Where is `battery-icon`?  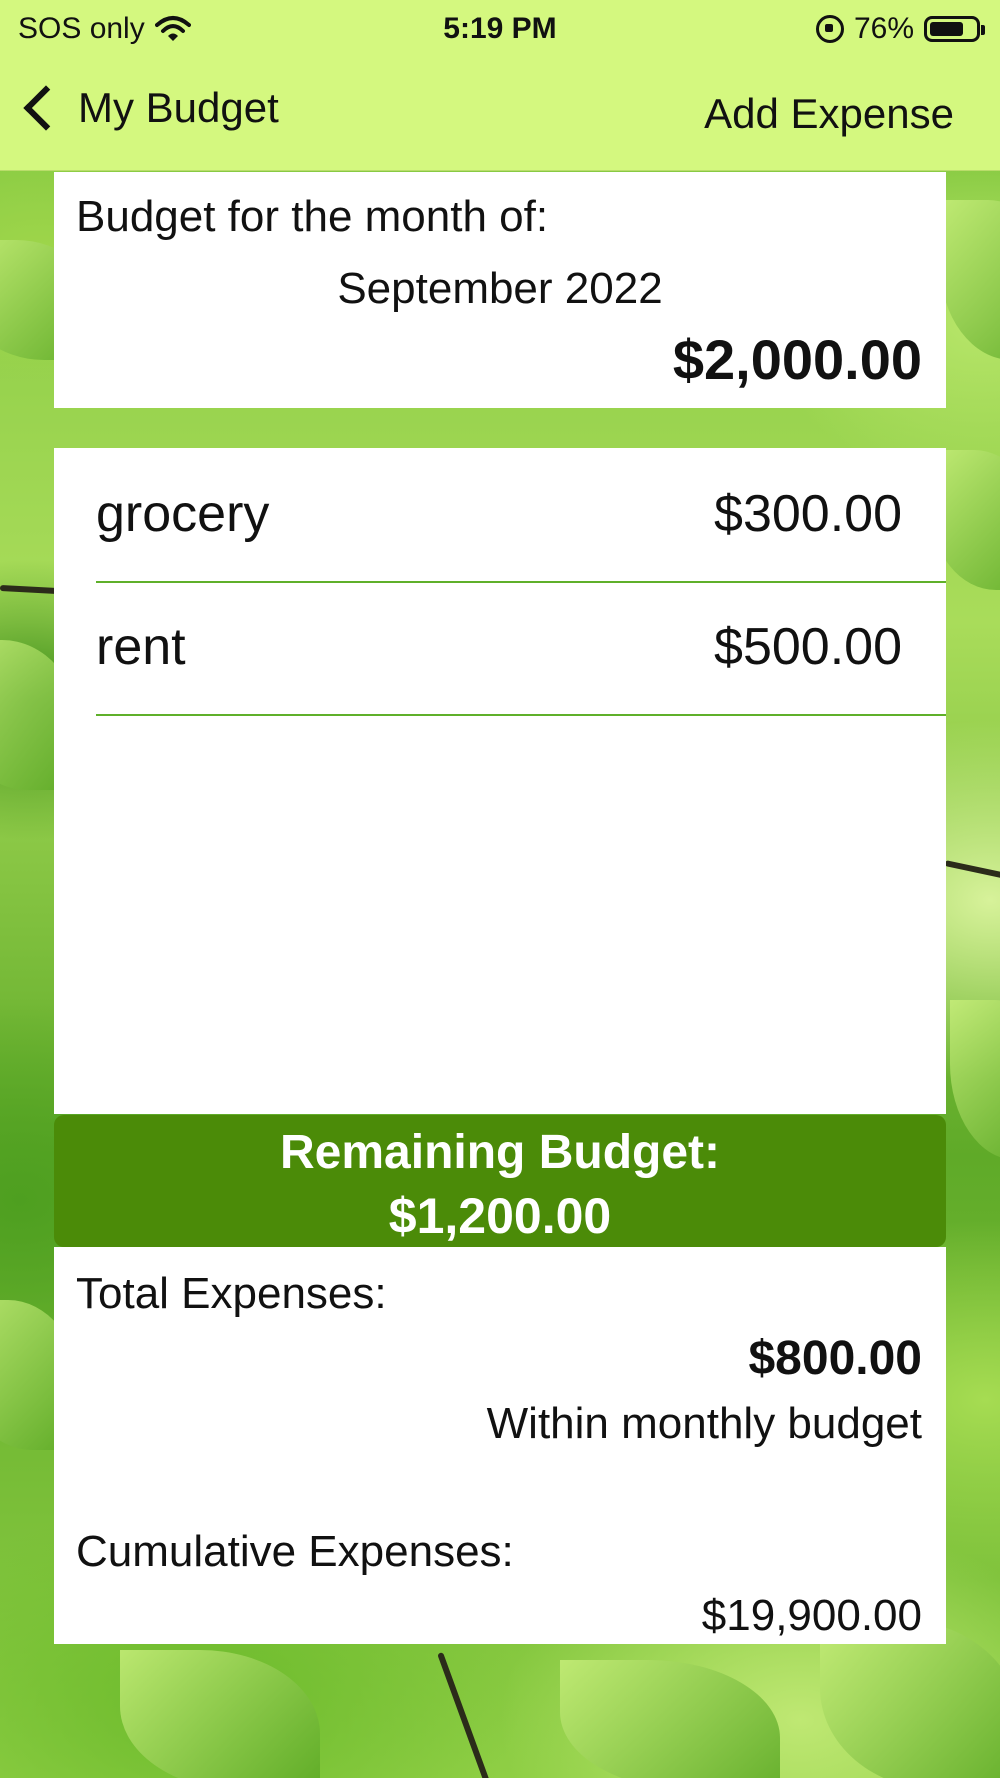 battery-icon is located at coordinates (954, 29).